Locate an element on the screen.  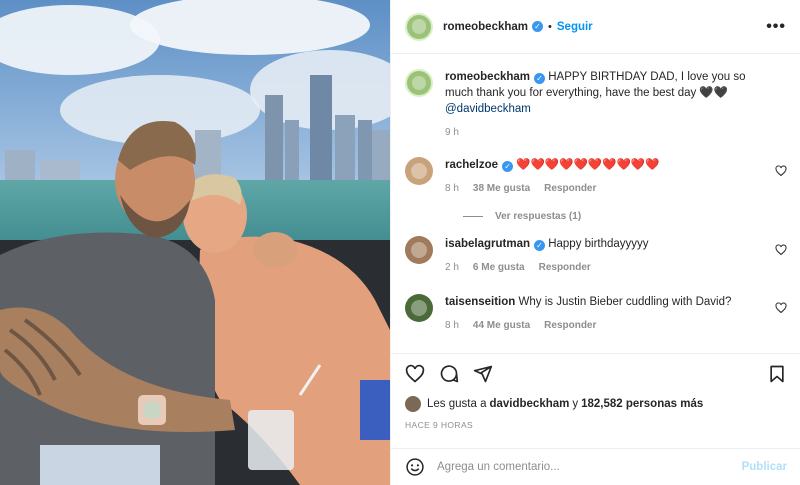
view-replies-button: Ver respuestas (1) is located at coordinates (625, 216).